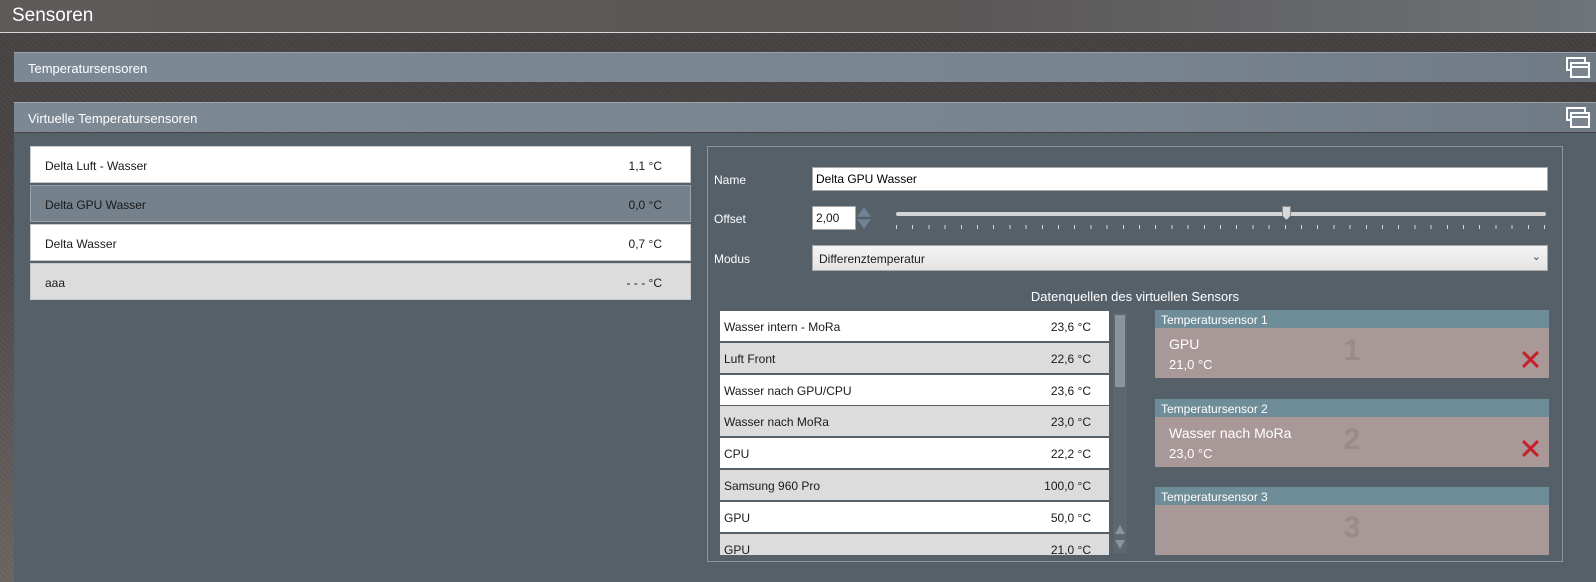 Image resolution: width=1596 pixels, height=582 pixels. What do you see at coordinates (1352, 350) in the screenshot?
I see `slot-number: 1` at bounding box center [1352, 350].